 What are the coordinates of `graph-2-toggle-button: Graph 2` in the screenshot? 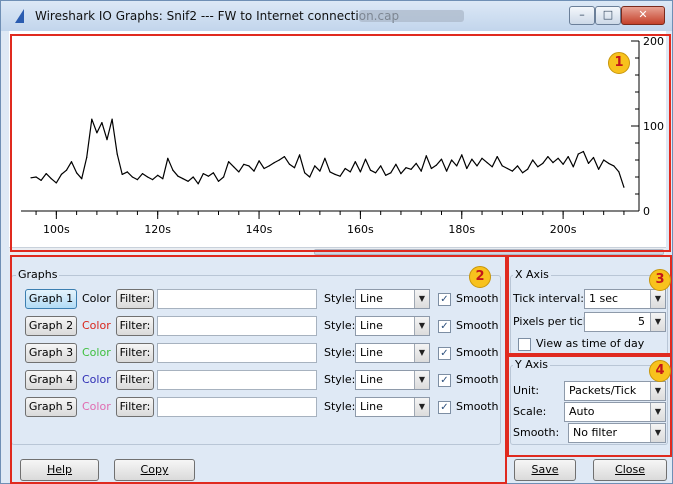 It's located at (51, 326).